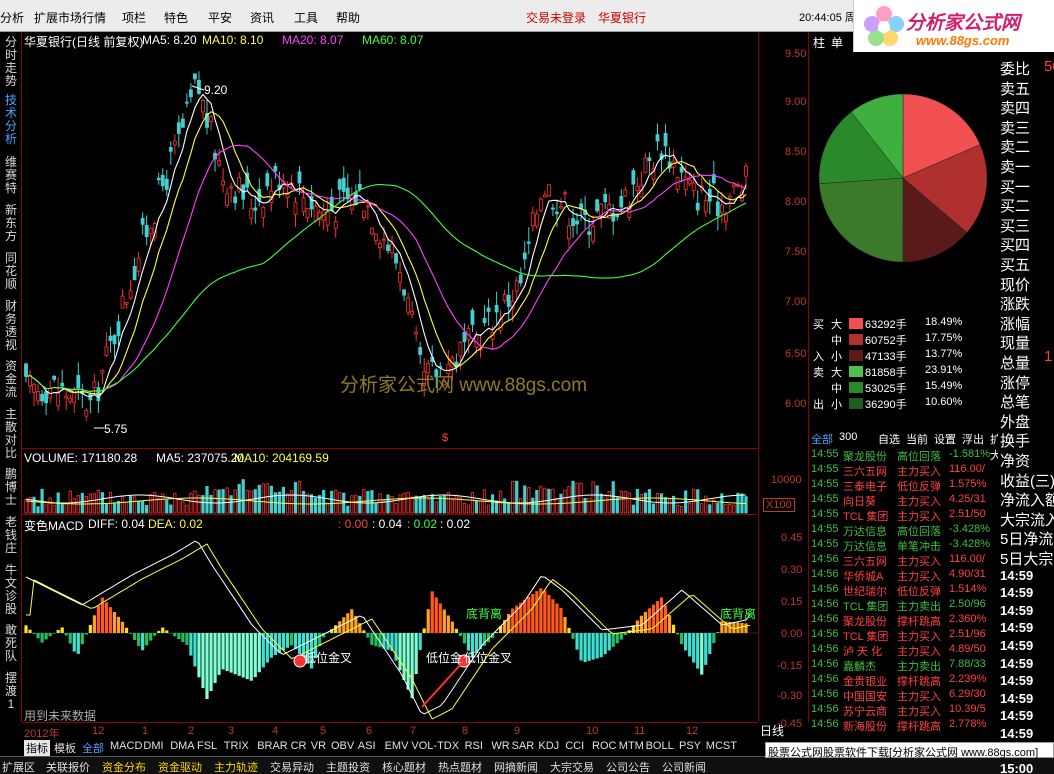  Describe the element at coordinates (180, 766) in the screenshot. I see `ext-tab-3: 资金驱动` at that location.